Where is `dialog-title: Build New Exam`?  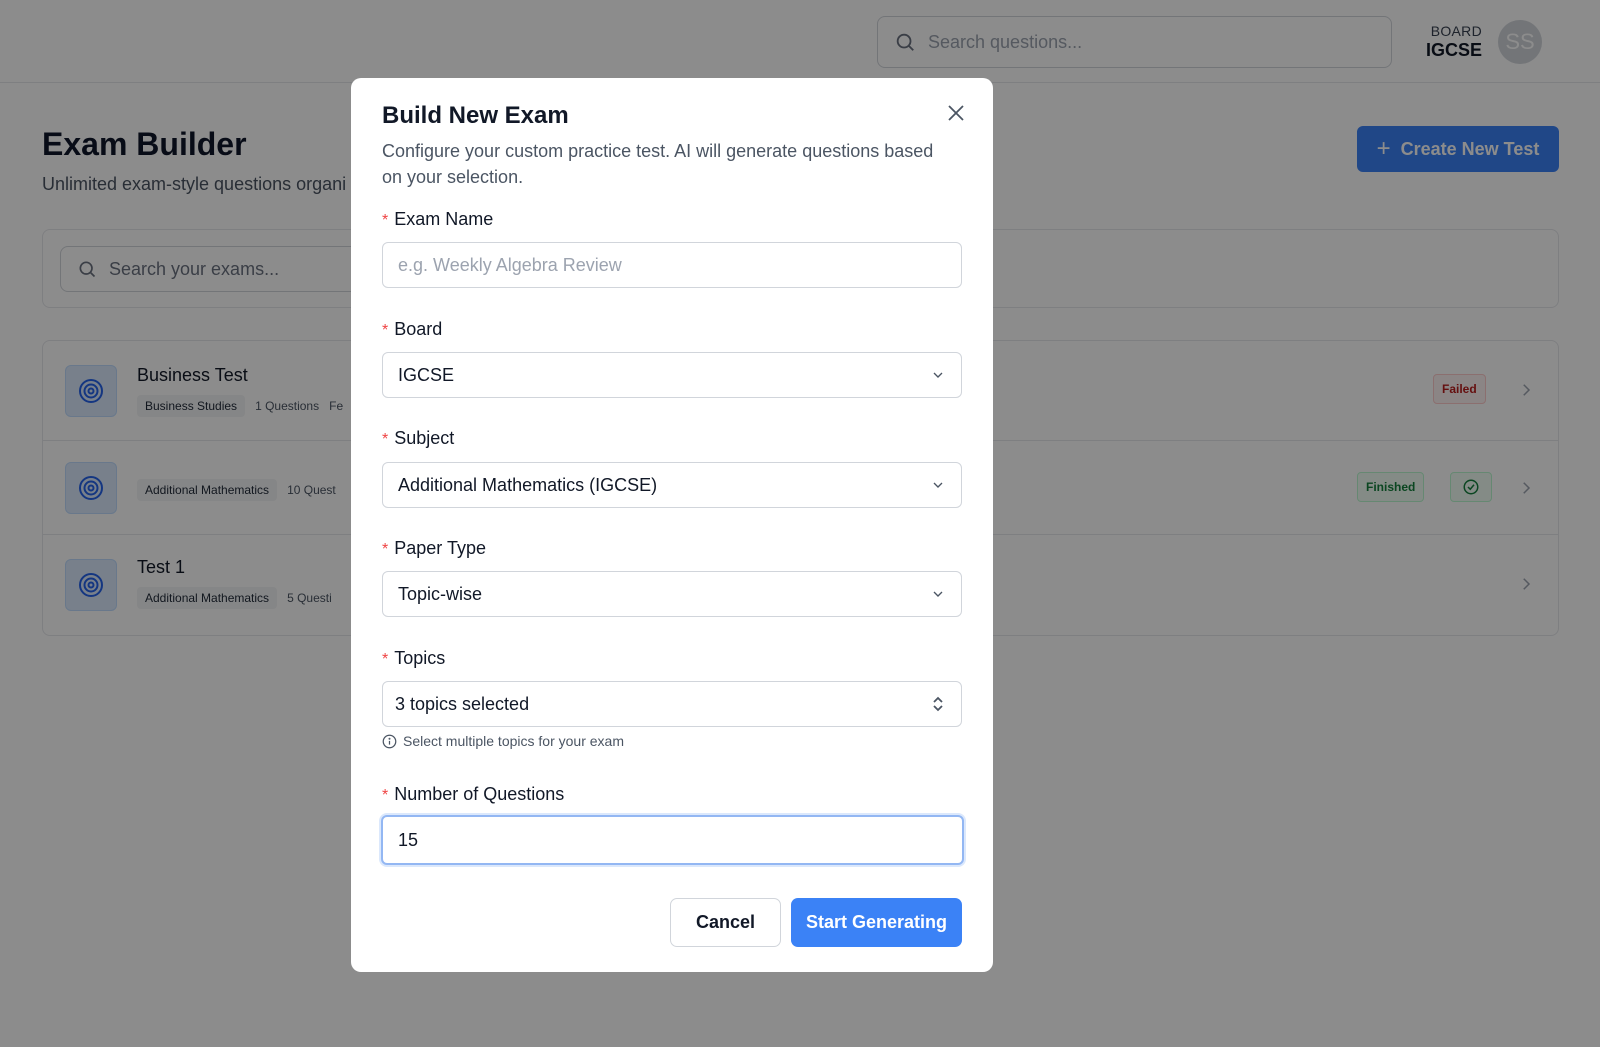
dialog-title: Build New Exam is located at coordinates (475, 115).